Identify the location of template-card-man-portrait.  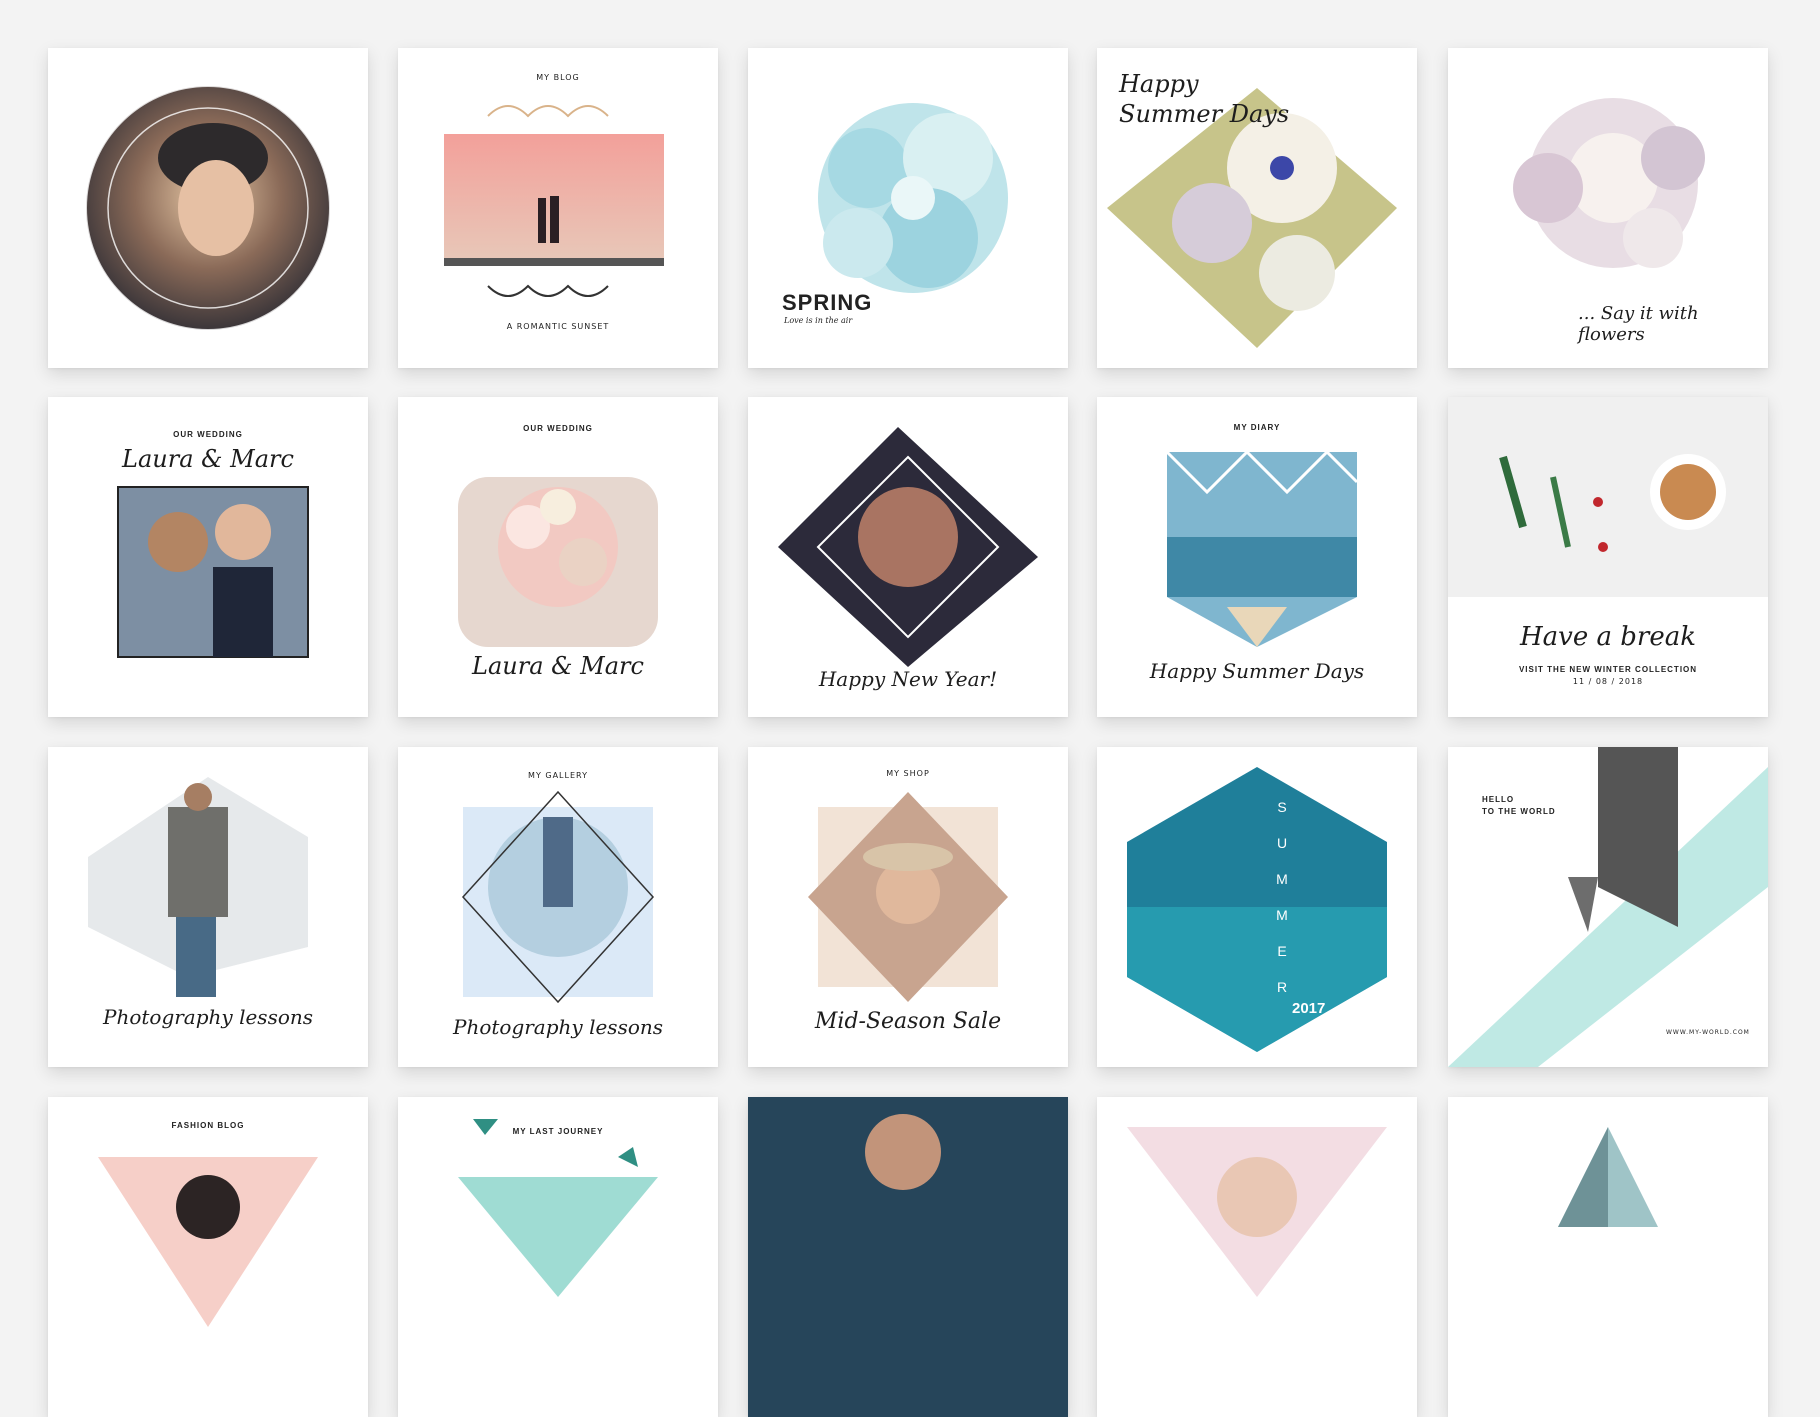
(908, 1257).